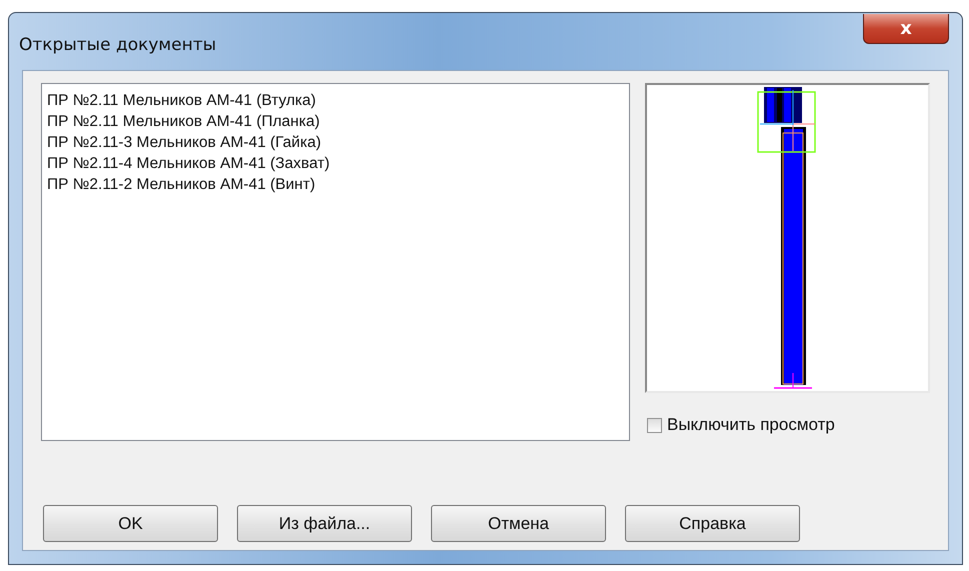 The width and height of the screenshot is (969, 571). What do you see at coordinates (654, 425) in the screenshot?
I see `checkbox` at bounding box center [654, 425].